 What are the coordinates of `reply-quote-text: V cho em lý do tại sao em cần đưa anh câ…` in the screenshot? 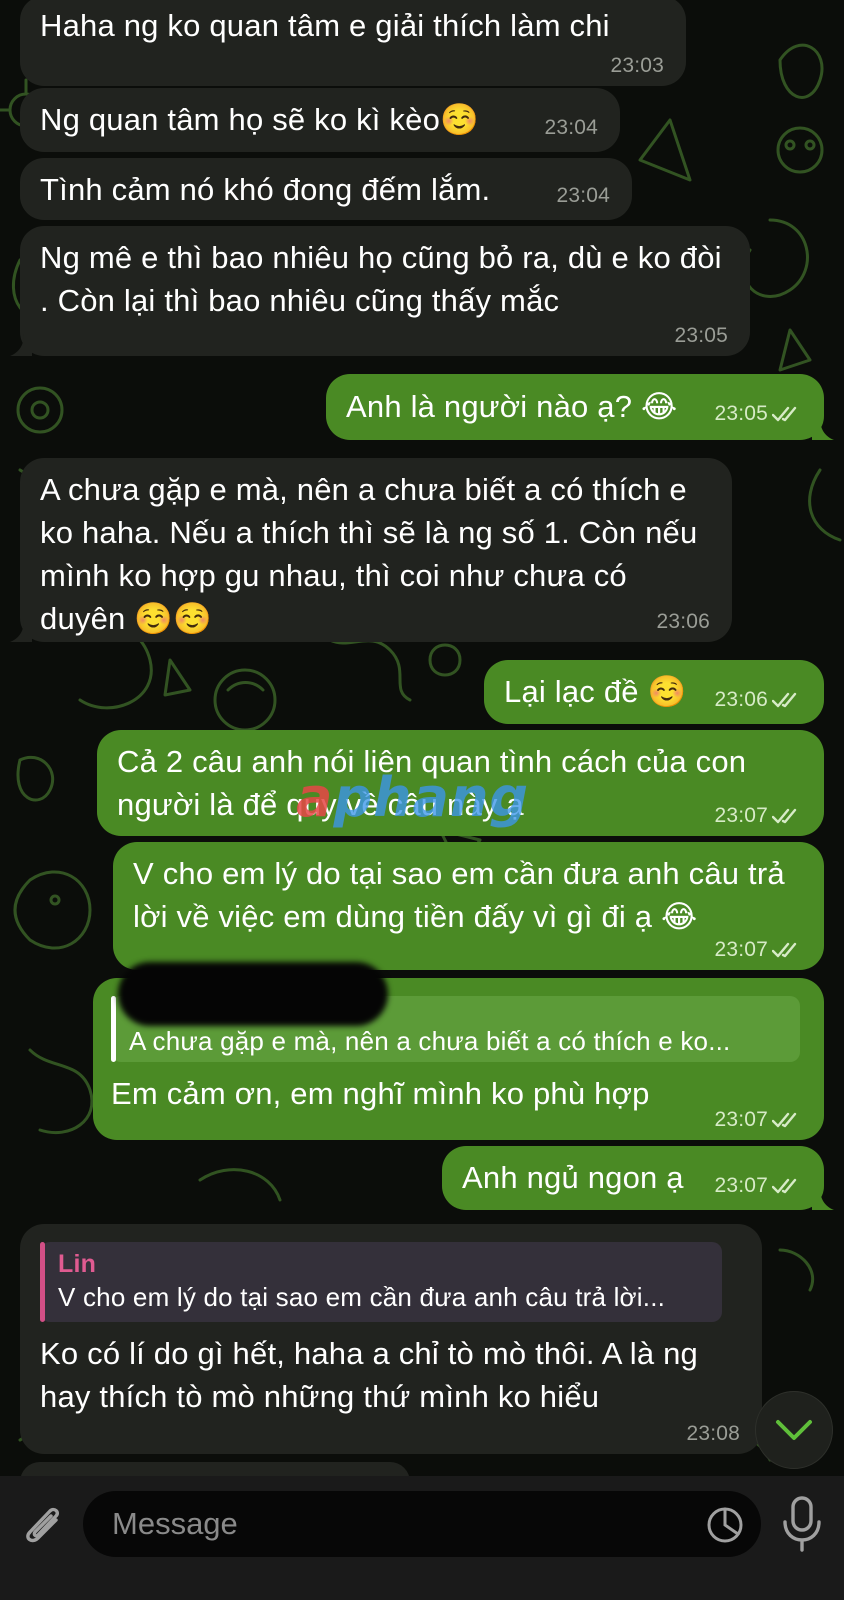 It's located at (362, 1297).